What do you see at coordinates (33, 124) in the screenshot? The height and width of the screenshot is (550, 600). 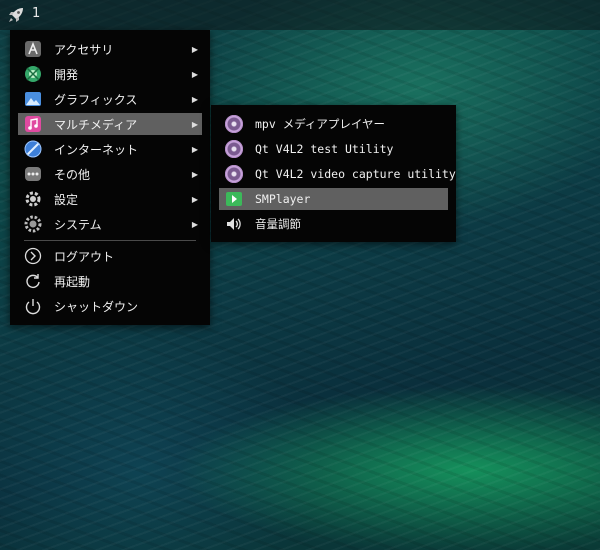 I see `multimedia-icon` at bounding box center [33, 124].